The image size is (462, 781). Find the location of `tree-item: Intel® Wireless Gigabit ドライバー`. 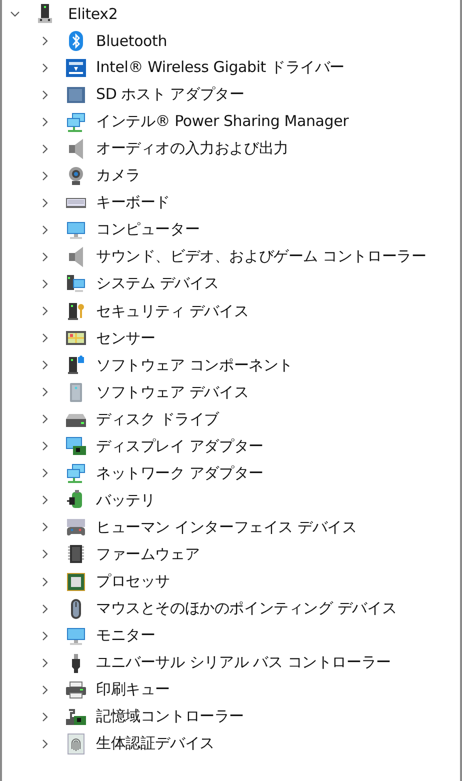

tree-item: Intel® Wireless Gigabit ドライバー is located at coordinates (220, 68).